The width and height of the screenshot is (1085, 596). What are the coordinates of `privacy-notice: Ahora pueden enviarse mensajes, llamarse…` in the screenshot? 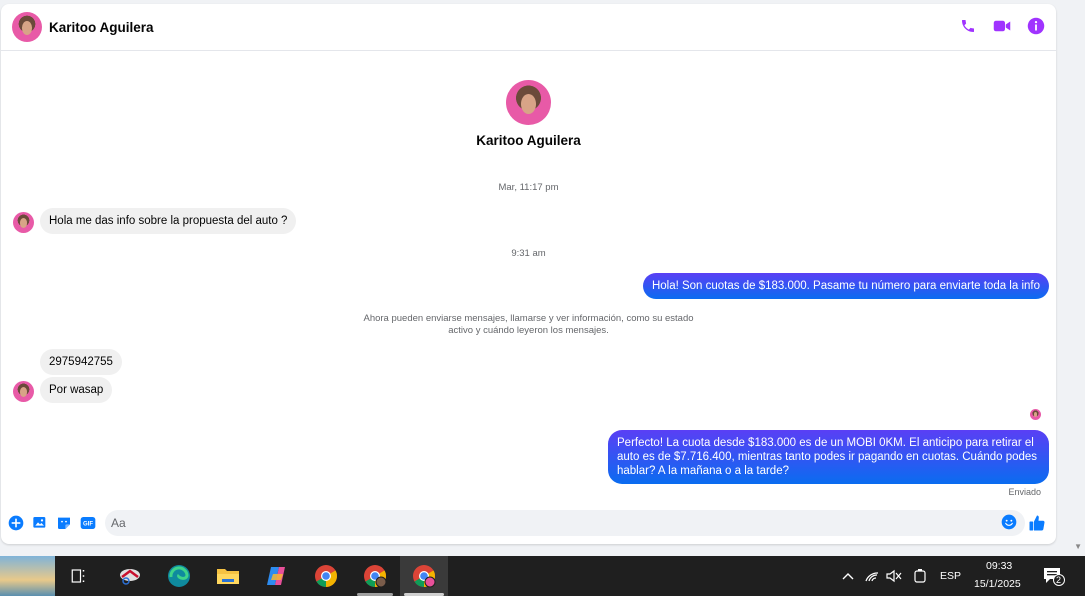 It's located at (528, 324).